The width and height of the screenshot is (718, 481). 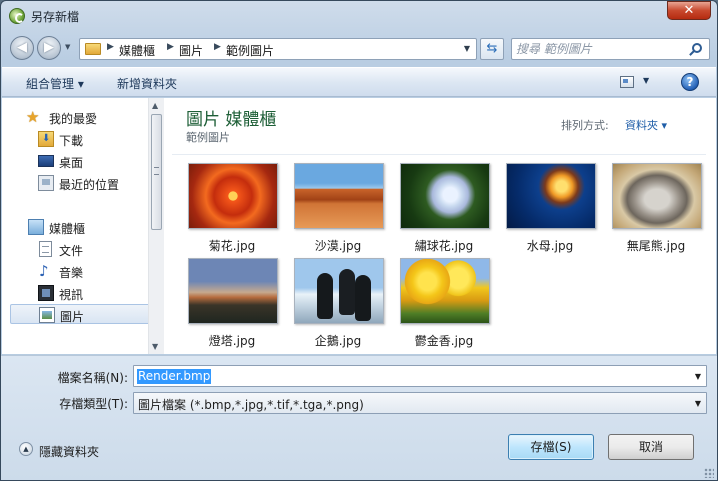 What do you see at coordinates (690, 82) in the screenshot?
I see `help-button: ?` at bounding box center [690, 82].